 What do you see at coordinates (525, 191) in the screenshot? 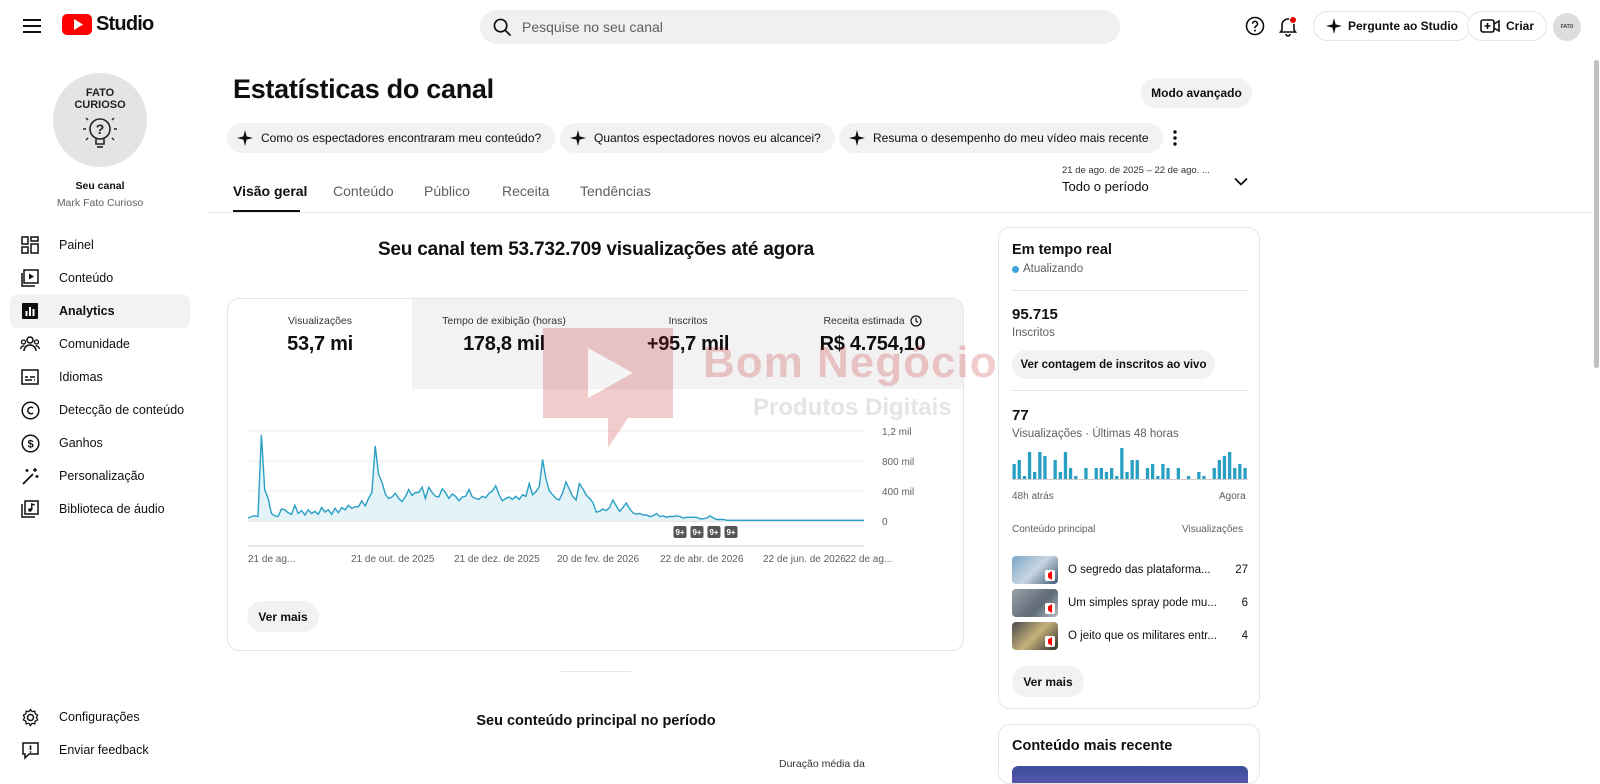
I see `tab-receita: Receita` at bounding box center [525, 191].